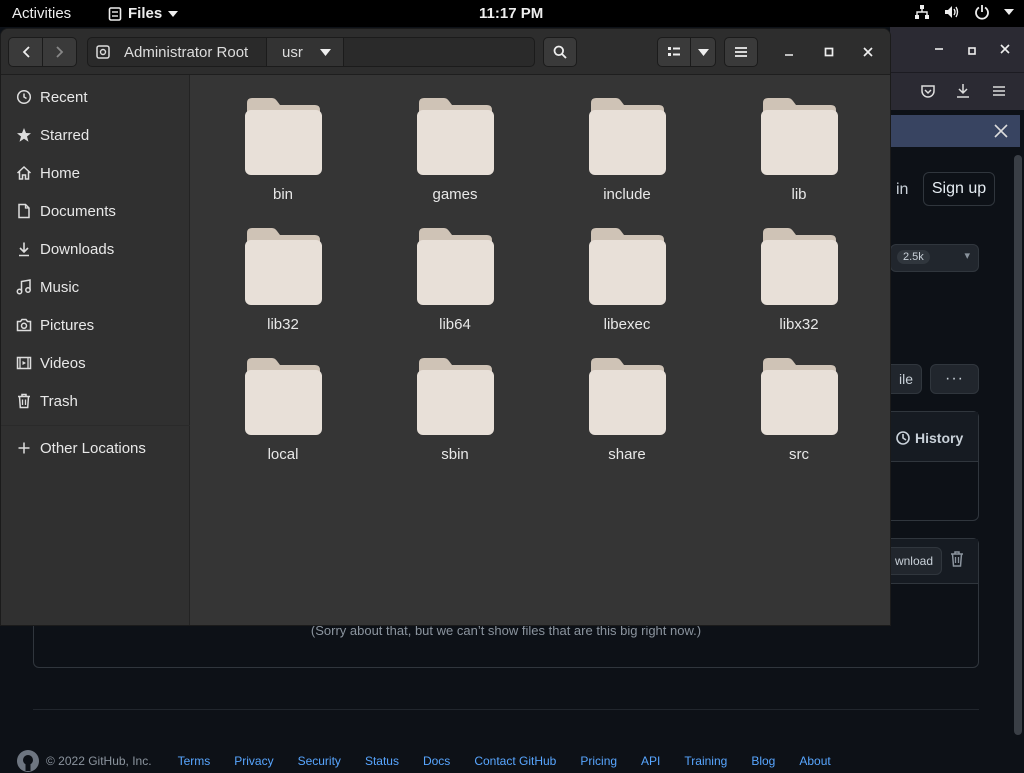 This screenshot has height=773, width=1024. What do you see at coordinates (95, 325) in the screenshot?
I see `sidebar-item-pictures: Pictures` at bounding box center [95, 325].